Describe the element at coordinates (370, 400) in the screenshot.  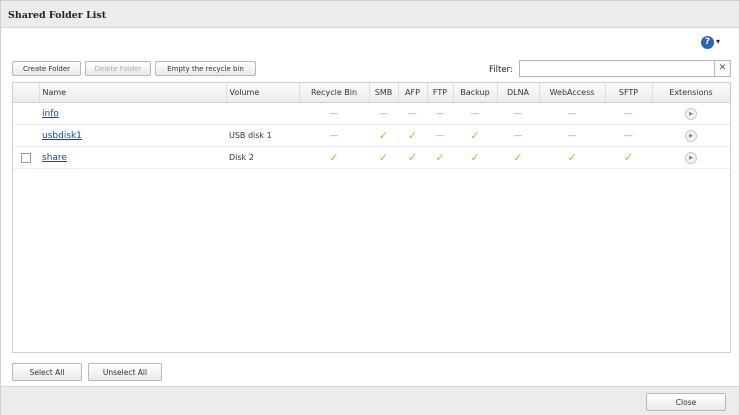
I see `dialog-footer: Close` at that location.